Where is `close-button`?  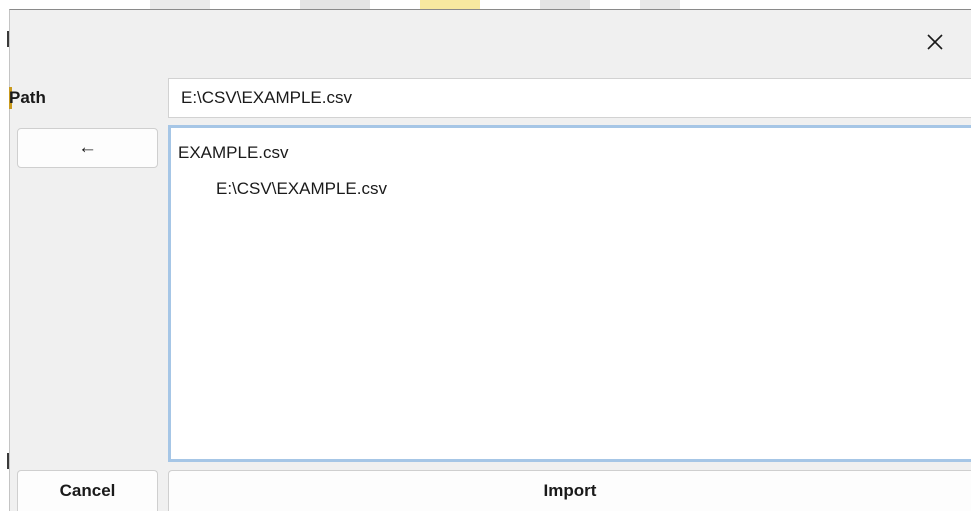
close-button is located at coordinates (935, 42).